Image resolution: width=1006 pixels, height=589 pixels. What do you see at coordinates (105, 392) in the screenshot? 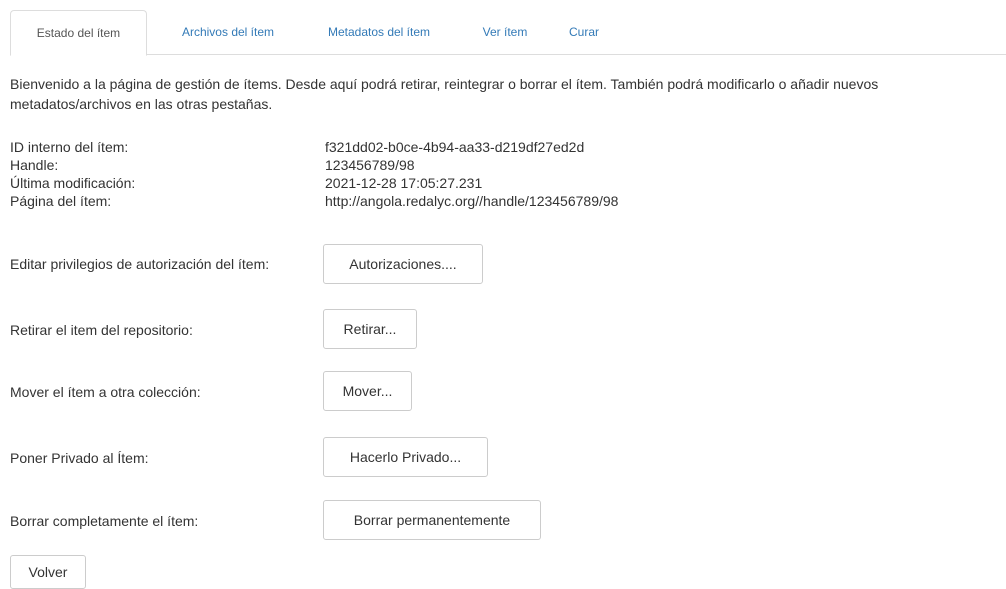
I see `move-label: Mover el ítem a otra colección:` at bounding box center [105, 392].